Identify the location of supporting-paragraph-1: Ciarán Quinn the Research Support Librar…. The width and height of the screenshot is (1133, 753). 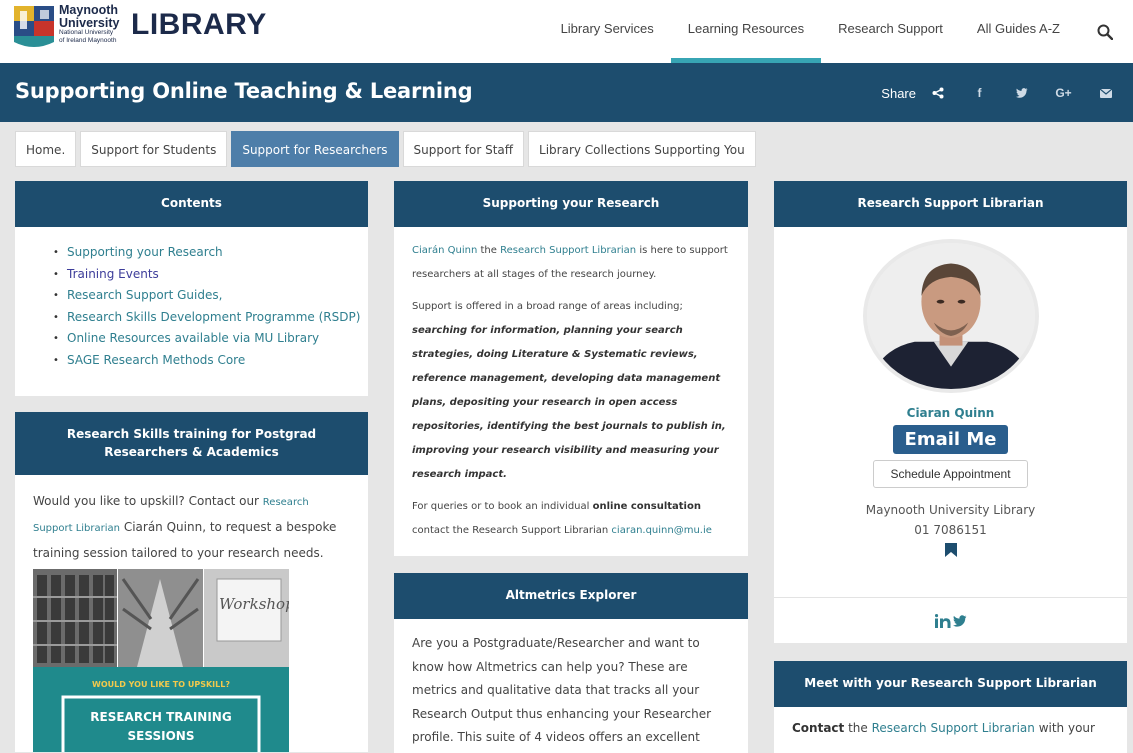
(571, 263).